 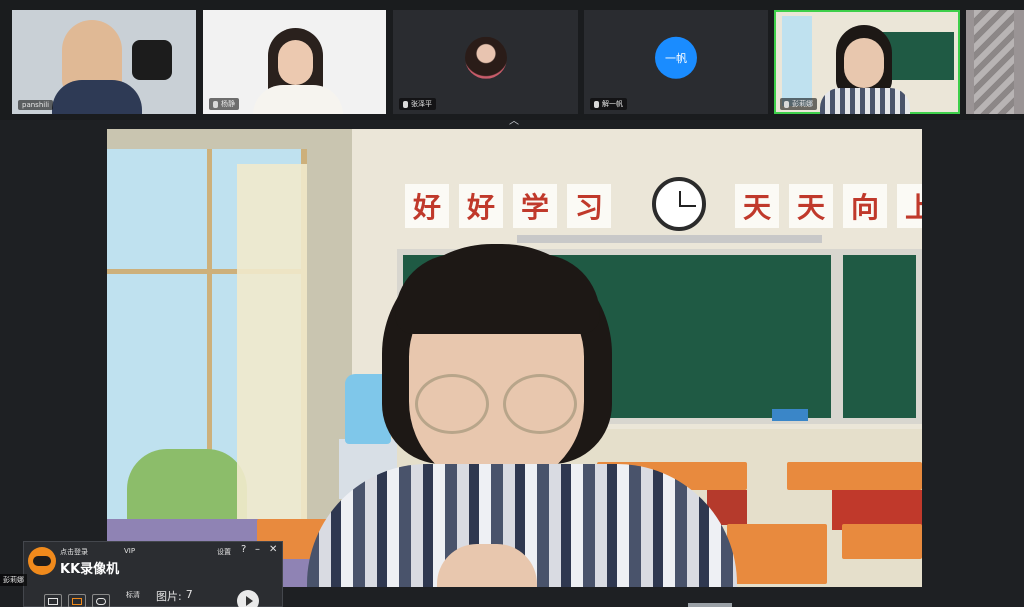 I want to click on login-link: 点击登录, so click(x=74, y=552).